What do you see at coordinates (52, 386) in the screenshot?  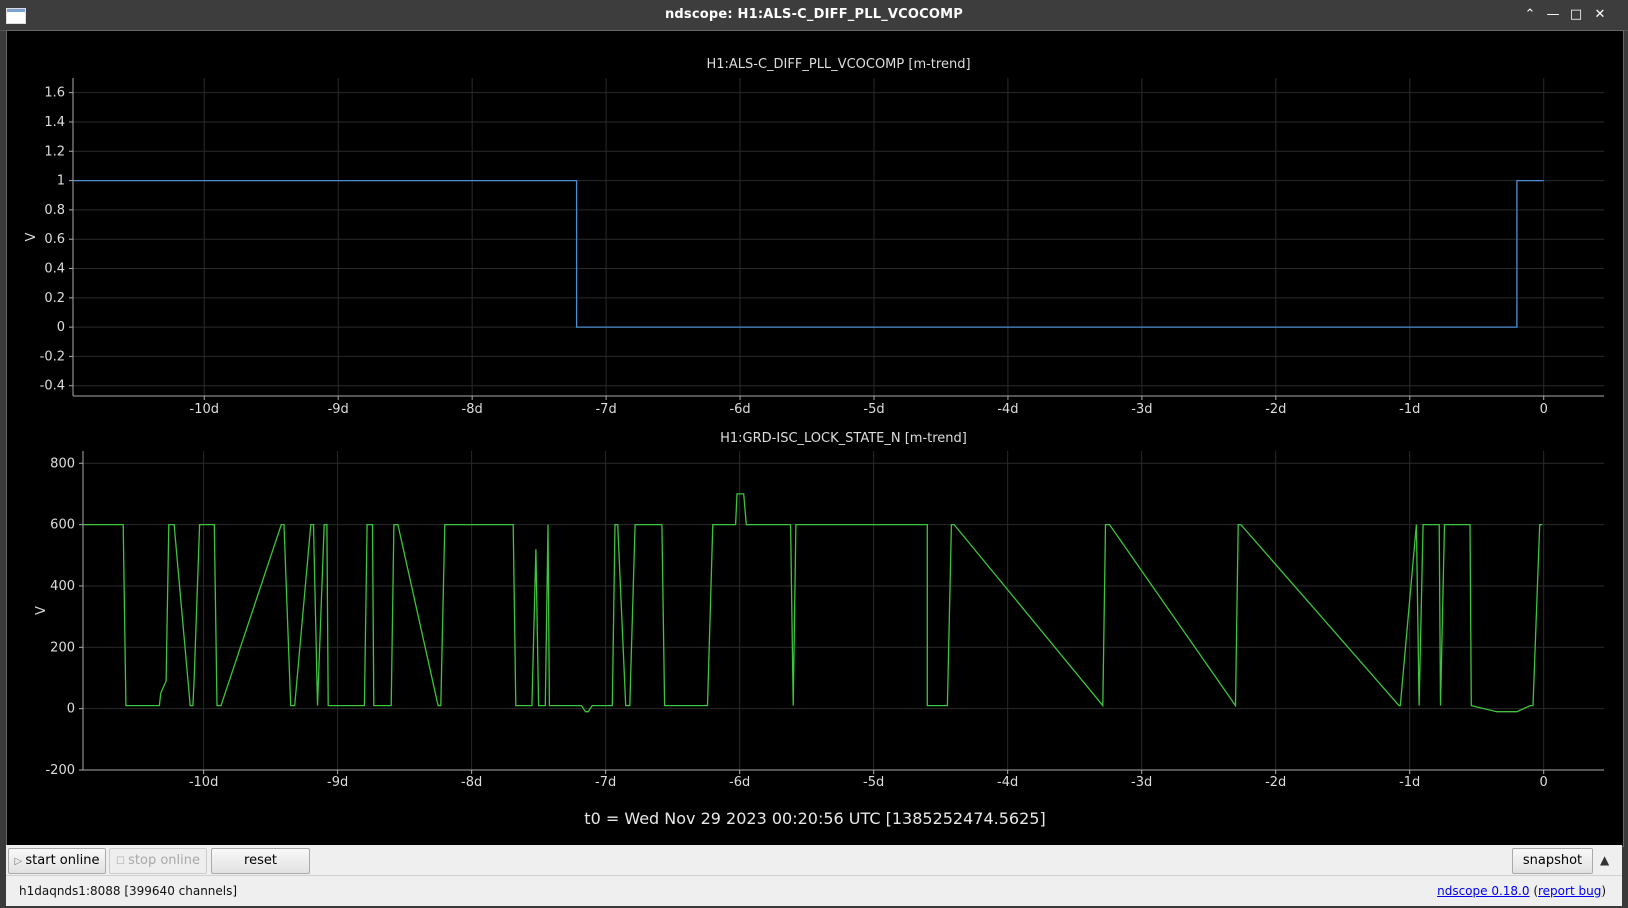 I see `y-tick-label: -0.4` at bounding box center [52, 386].